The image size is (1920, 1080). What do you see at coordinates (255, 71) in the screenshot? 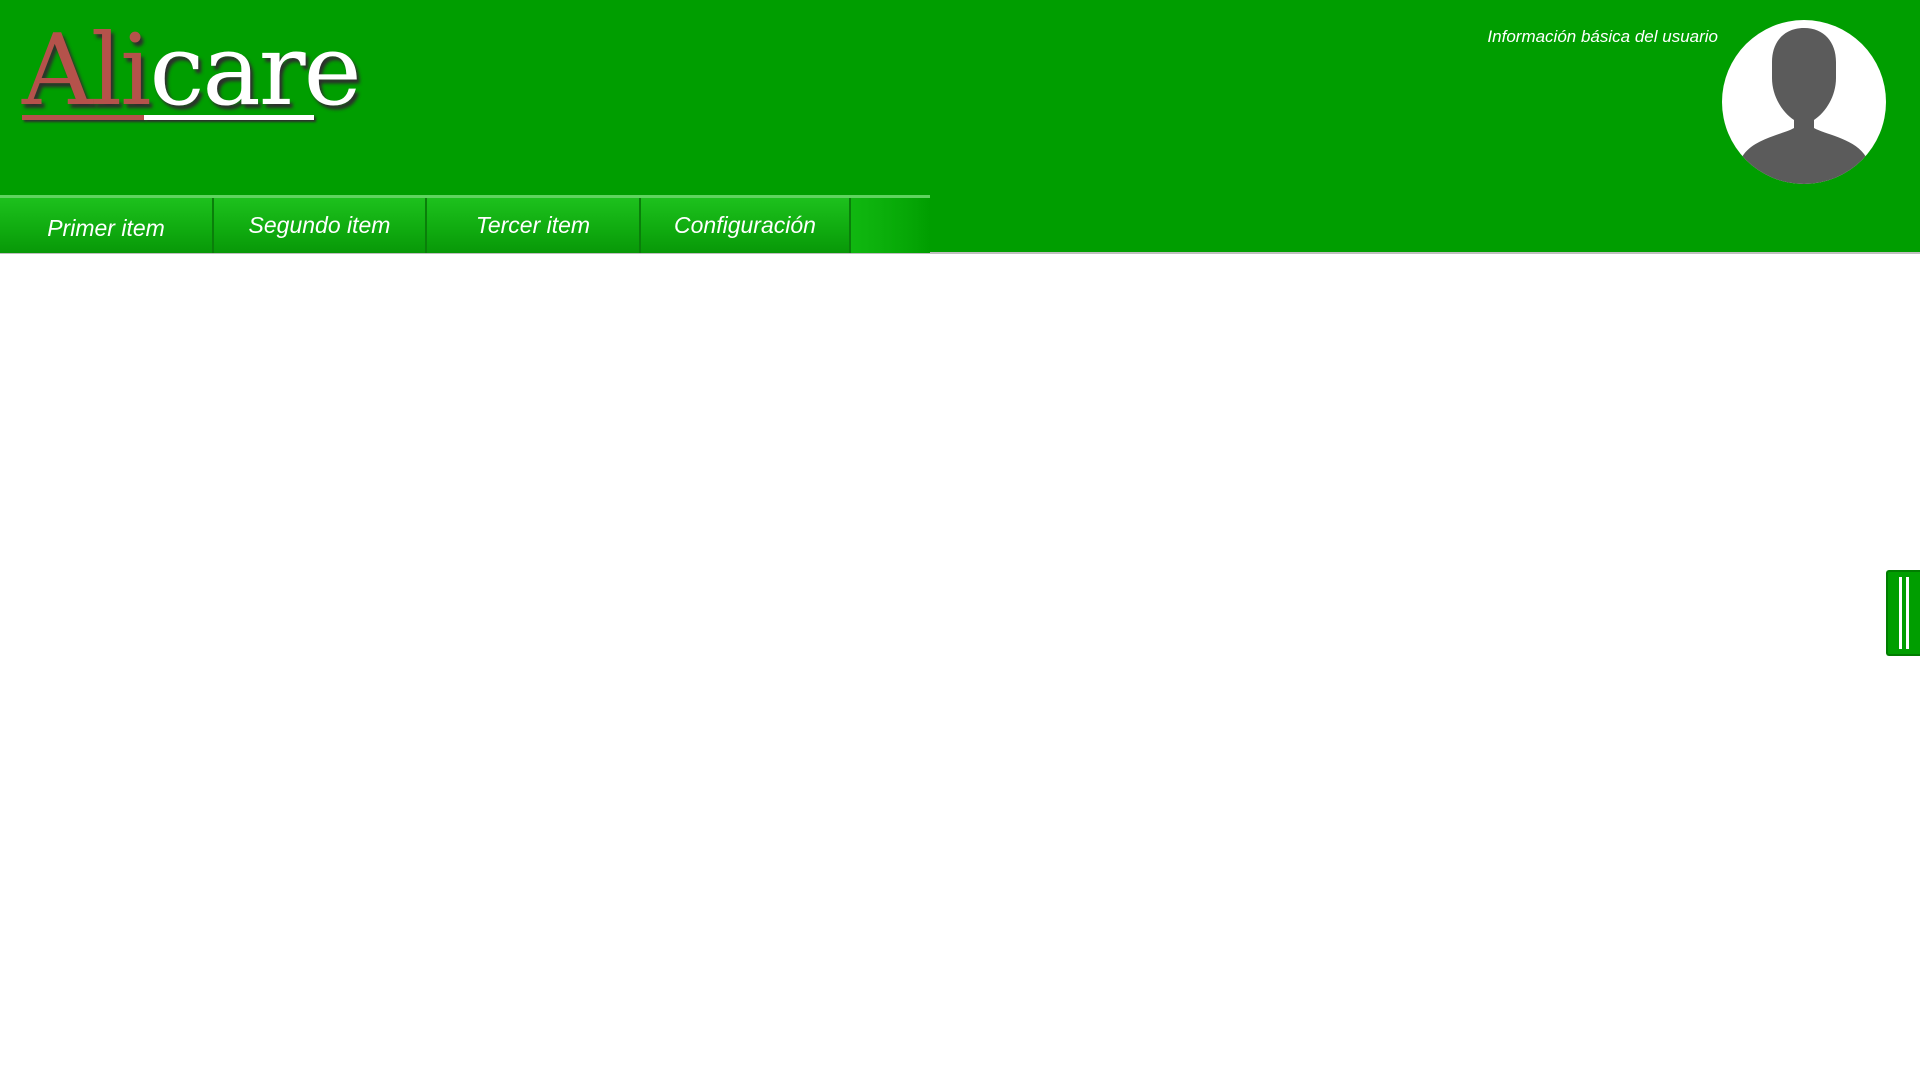
I see `logo-part-care: care` at bounding box center [255, 71].